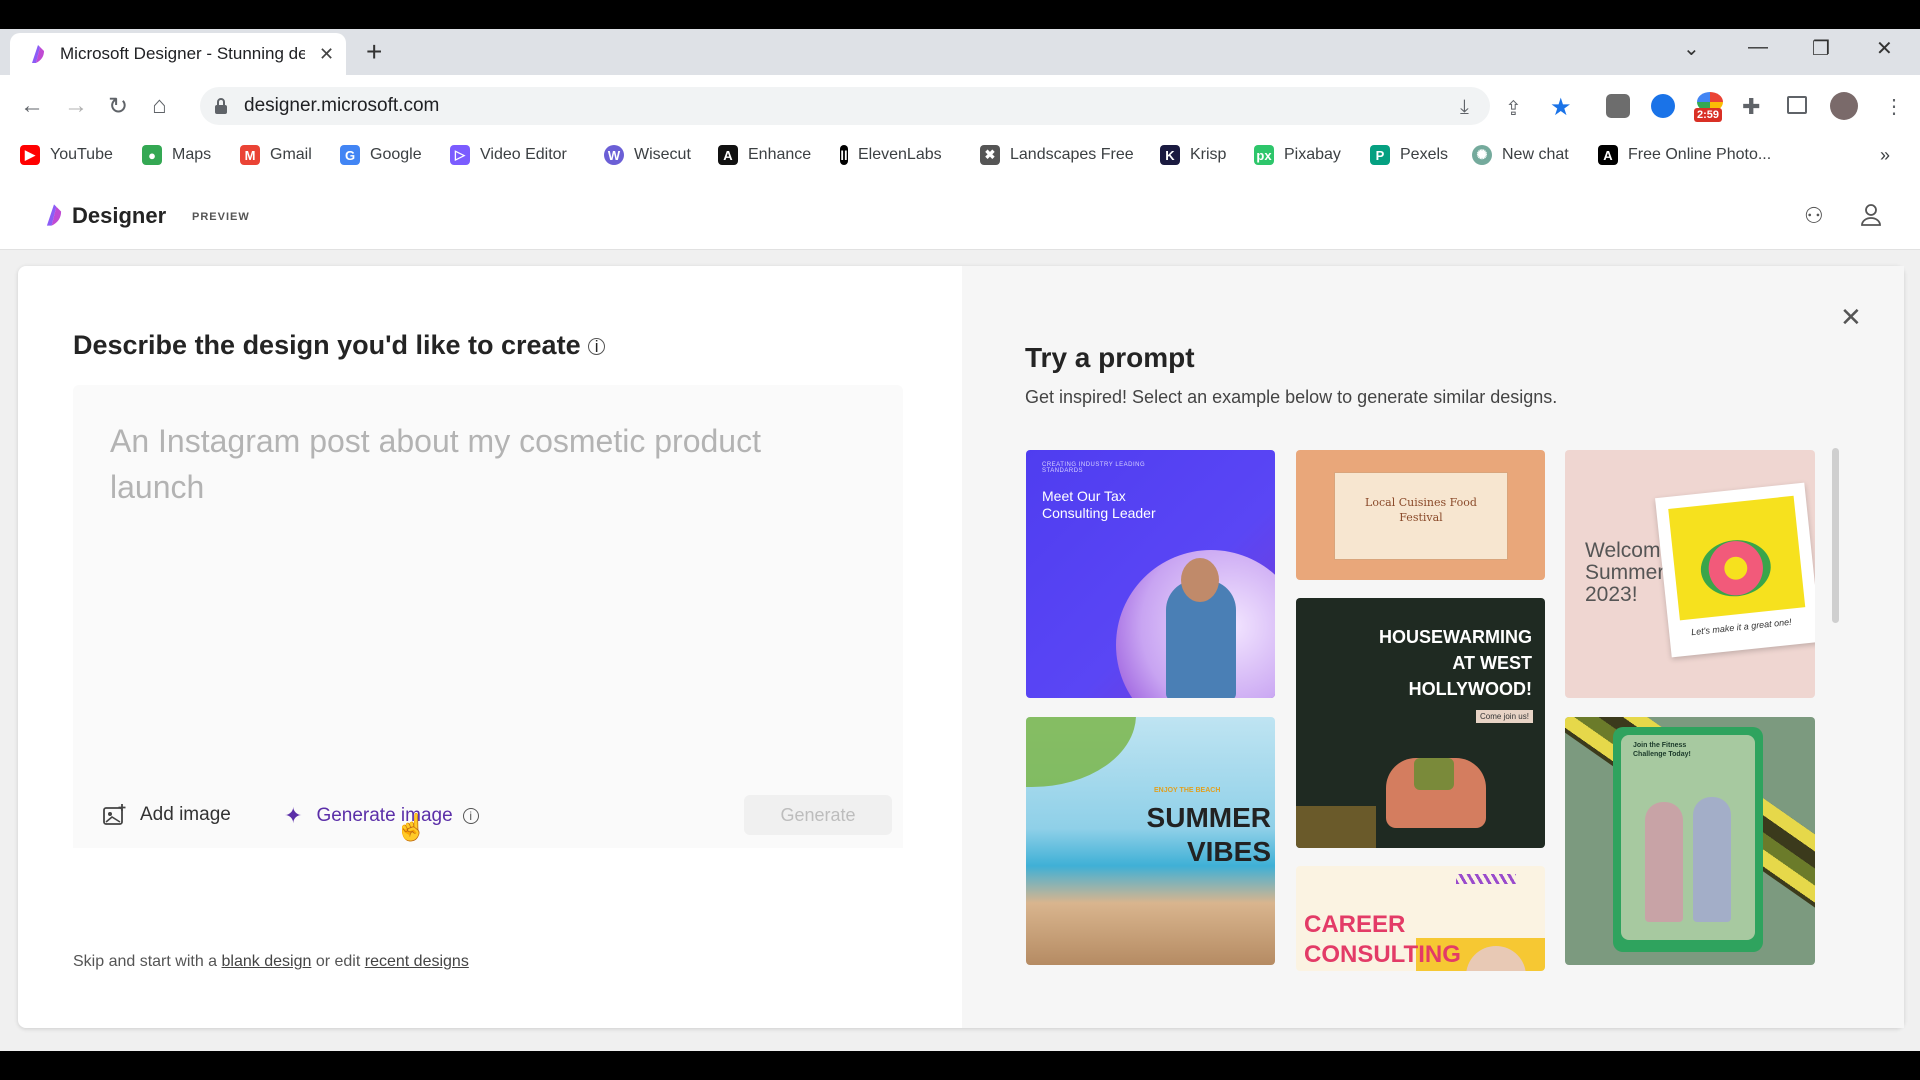  What do you see at coordinates (1081, 752) in the screenshot?
I see `tile-palm-leaves` at bounding box center [1081, 752].